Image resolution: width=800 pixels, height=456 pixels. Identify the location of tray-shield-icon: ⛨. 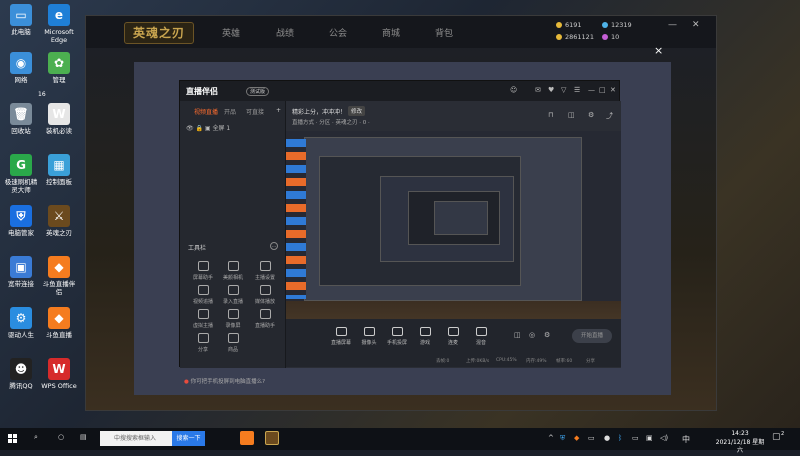
(562, 438).